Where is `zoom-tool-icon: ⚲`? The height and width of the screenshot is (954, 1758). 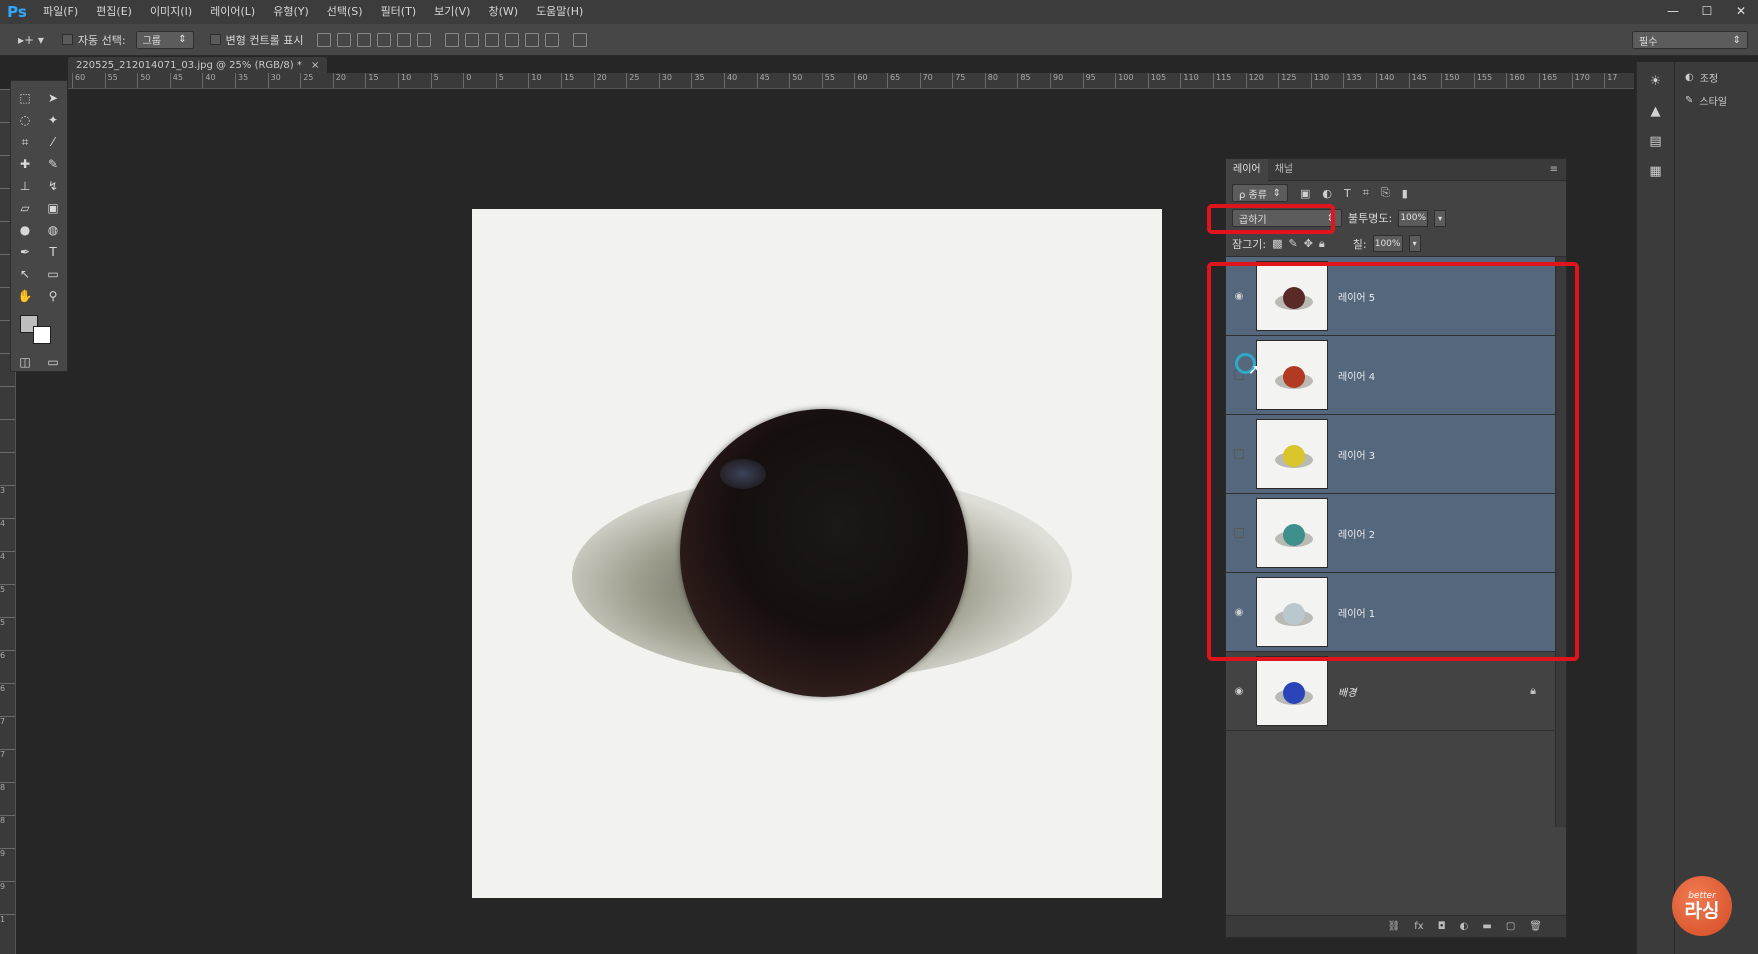
zoom-tool-icon: ⚲ is located at coordinates (53, 296).